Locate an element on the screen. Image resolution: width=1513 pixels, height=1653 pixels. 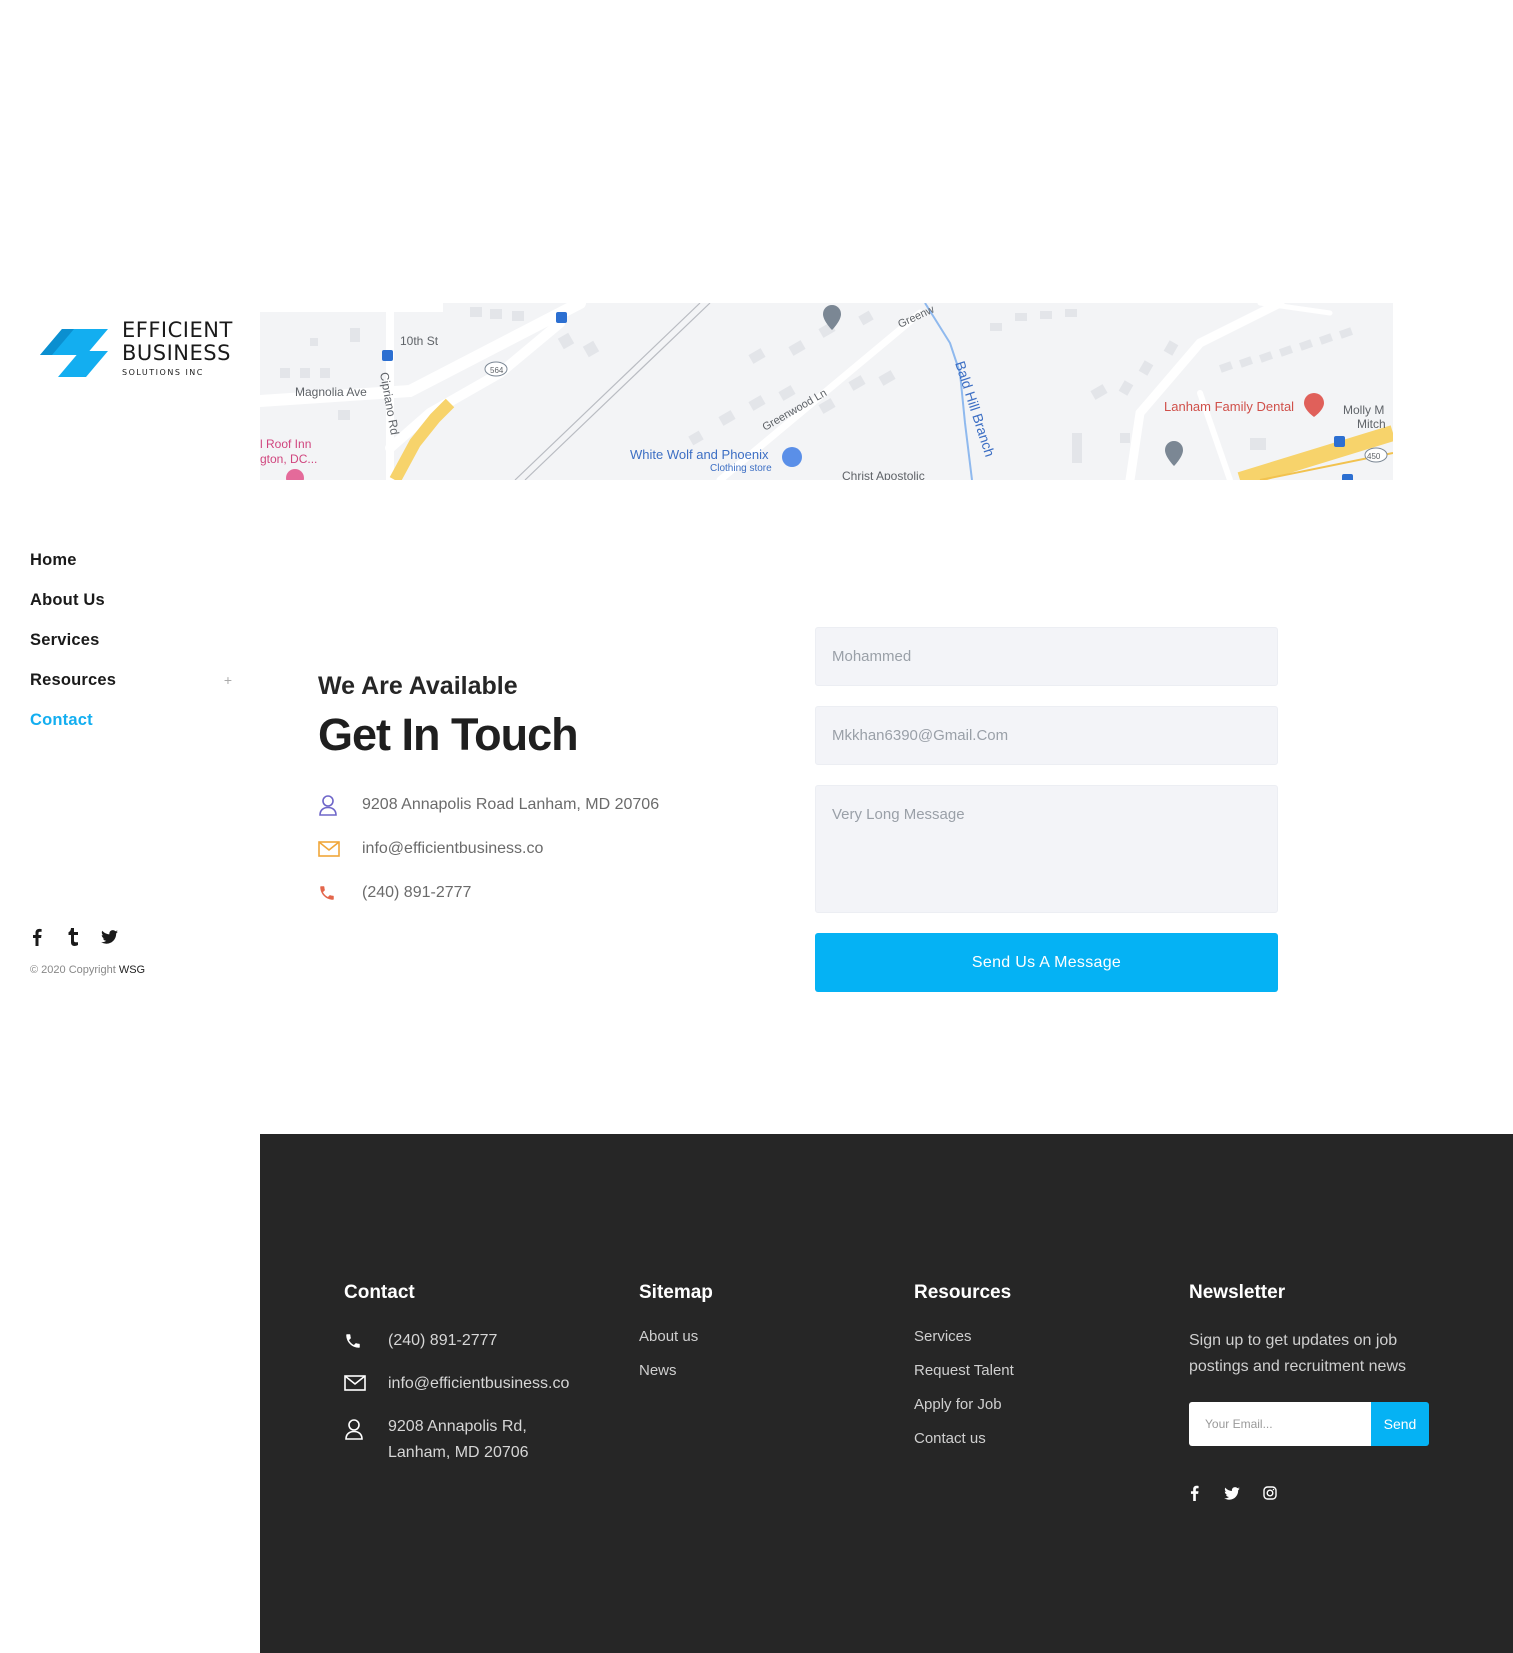
footer-address-line1: 9208 Annapolis Rd, is located at coordinates (457, 1426).